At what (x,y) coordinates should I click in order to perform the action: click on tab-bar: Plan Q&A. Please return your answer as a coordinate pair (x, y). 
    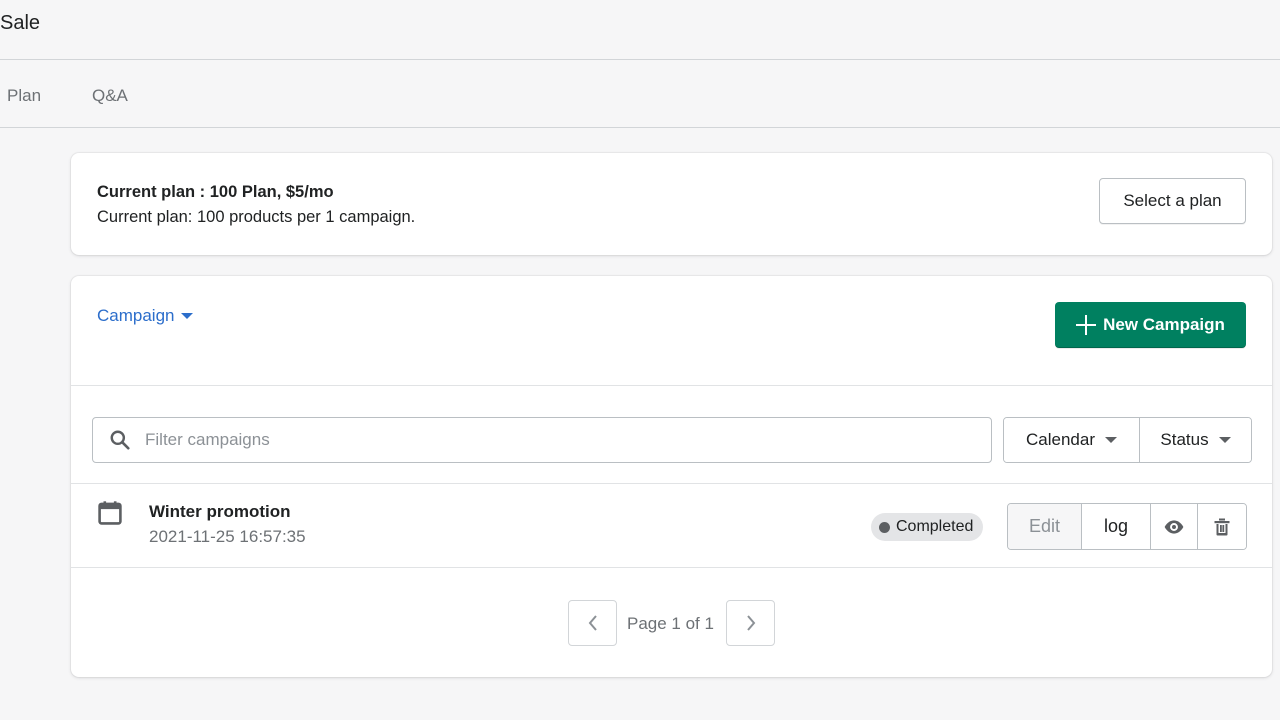
    Looking at the image, I should click on (640, 93).